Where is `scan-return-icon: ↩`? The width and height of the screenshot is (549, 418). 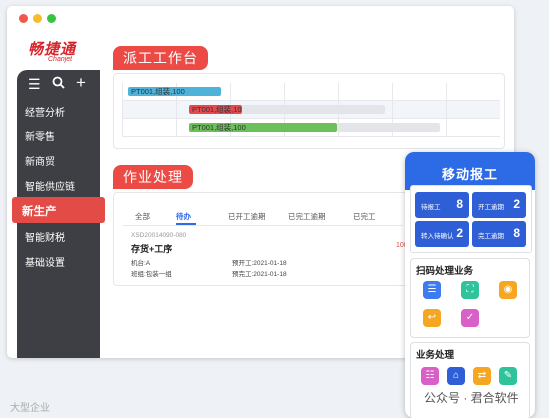
scan-return-icon: ↩ is located at coordinates (432, 318).